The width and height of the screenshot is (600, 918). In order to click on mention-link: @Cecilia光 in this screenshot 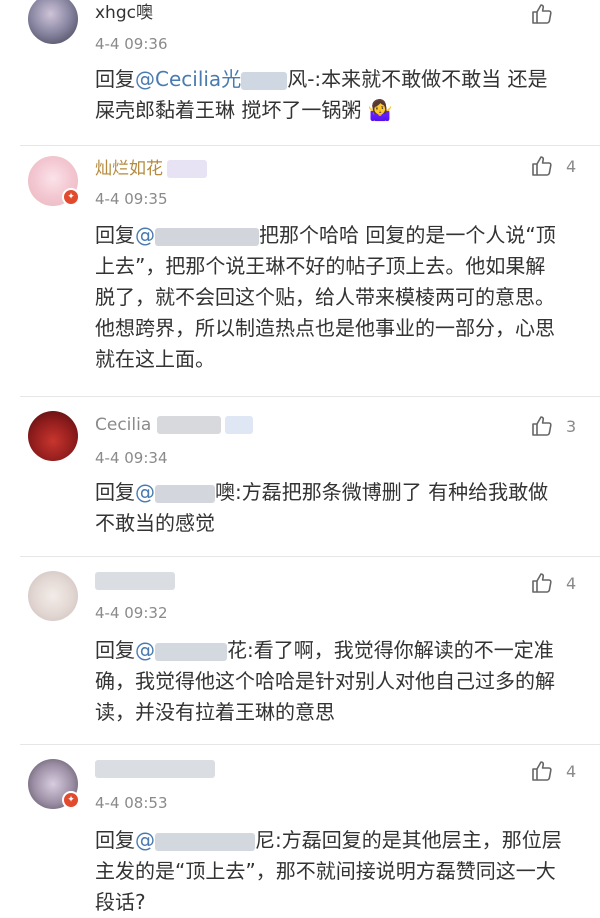, I will do `click(188, 79)`.